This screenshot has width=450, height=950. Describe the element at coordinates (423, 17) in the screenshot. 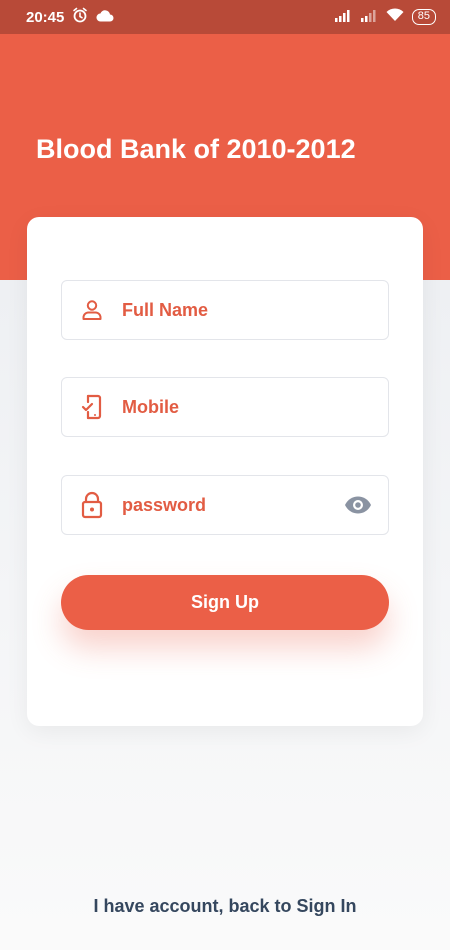

I see `battery-icon: 85` at that location.